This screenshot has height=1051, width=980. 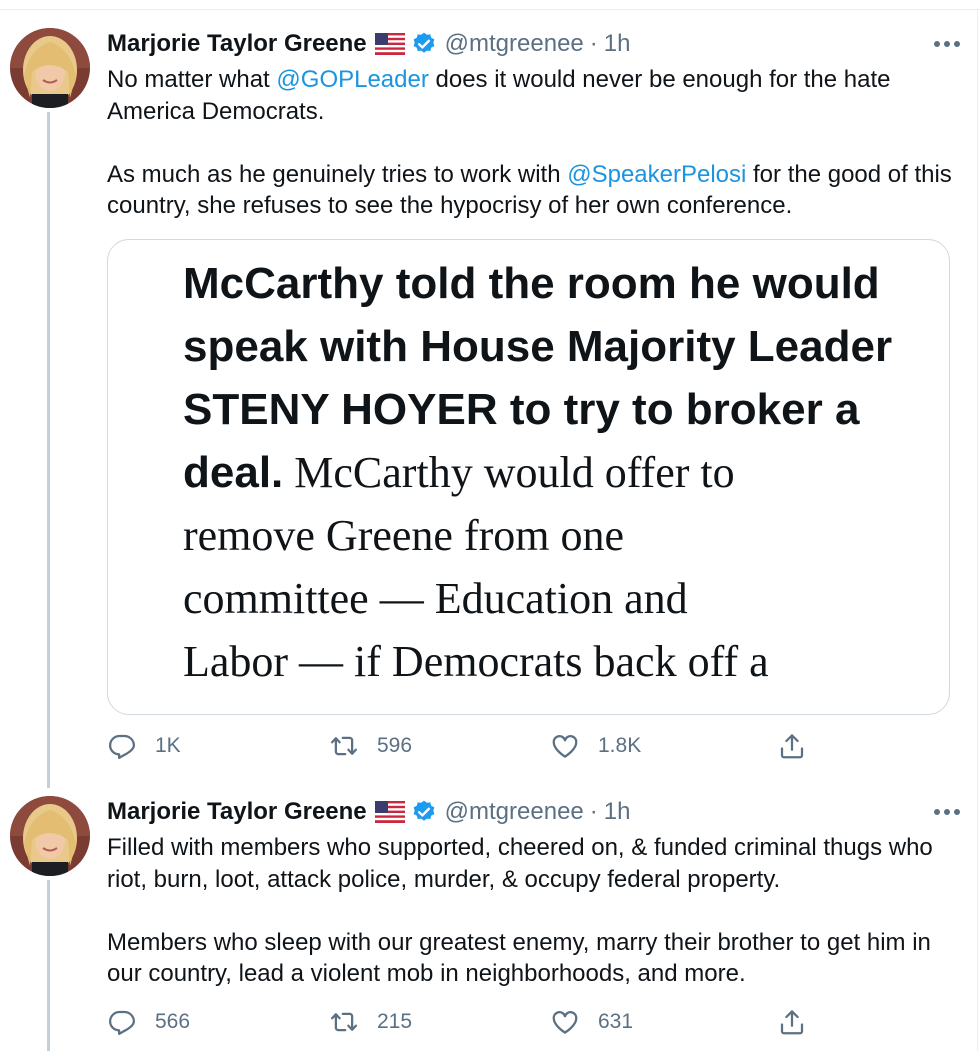 I want to click on right-divider, so click(x=977, y=530).